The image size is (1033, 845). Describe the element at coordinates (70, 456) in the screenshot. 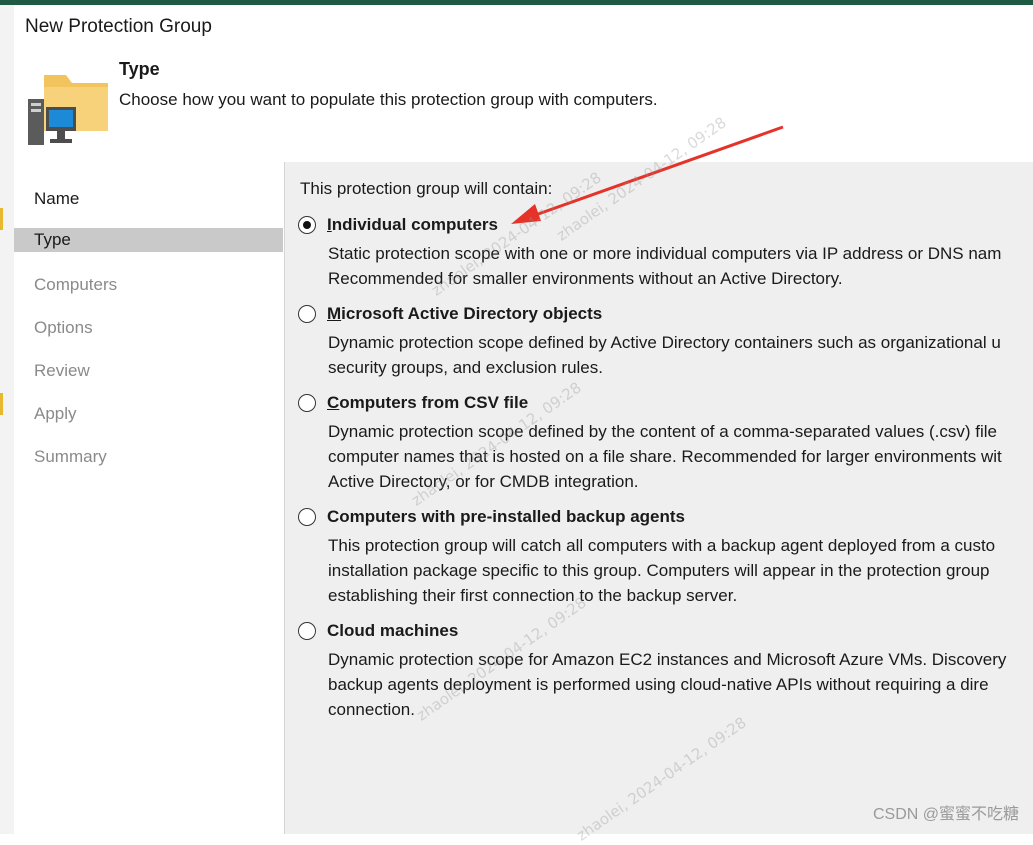

I see `nav-step-summary: Summary` at that location.